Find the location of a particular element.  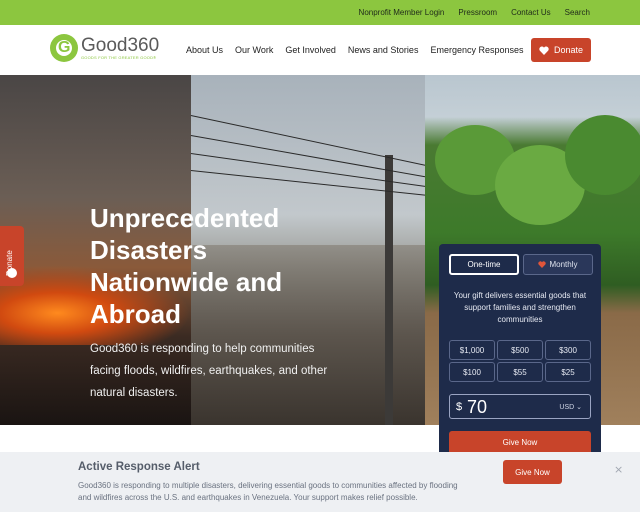

monthly-button: Monthly is located at coordinates (558, 264).